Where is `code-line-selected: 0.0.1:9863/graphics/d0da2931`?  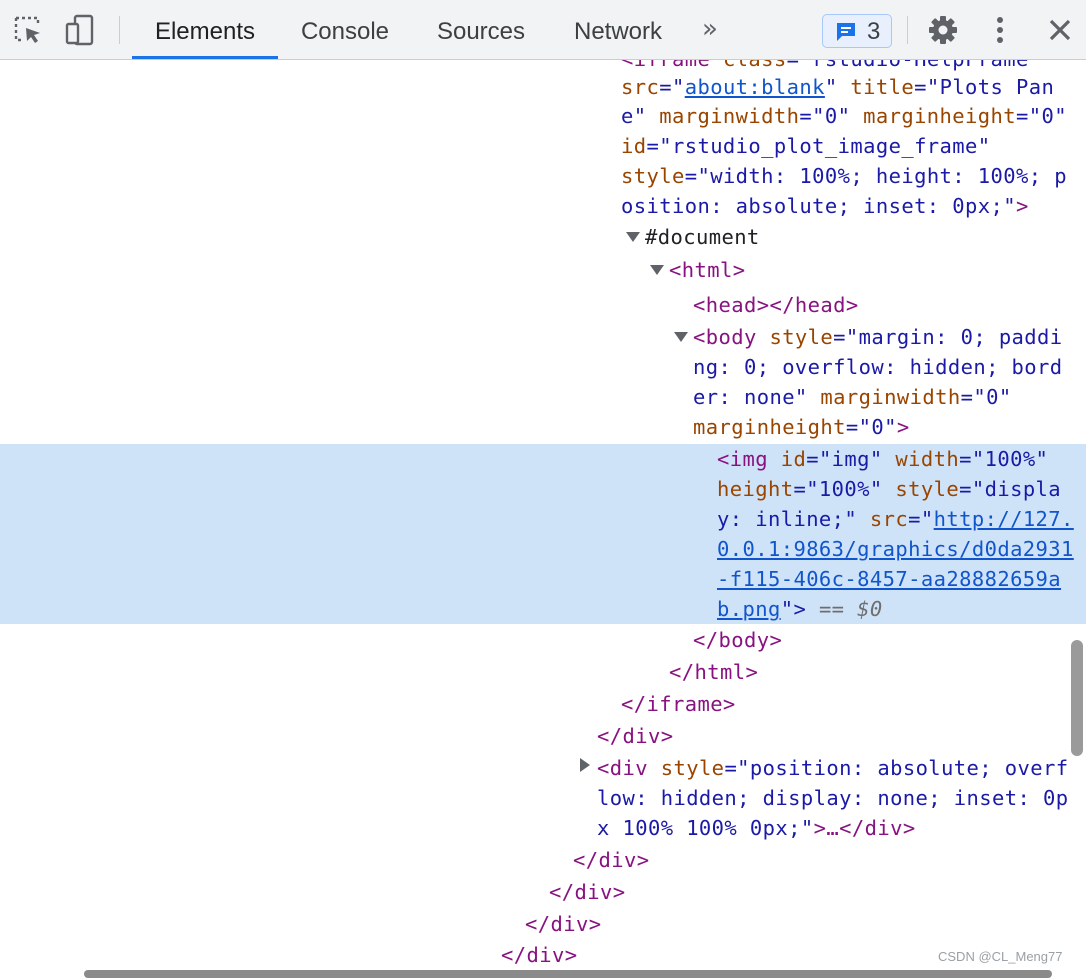
code-line-selected: 0.0.1:9863/graphics/d0da2931 is located at coordinates (895, 549).